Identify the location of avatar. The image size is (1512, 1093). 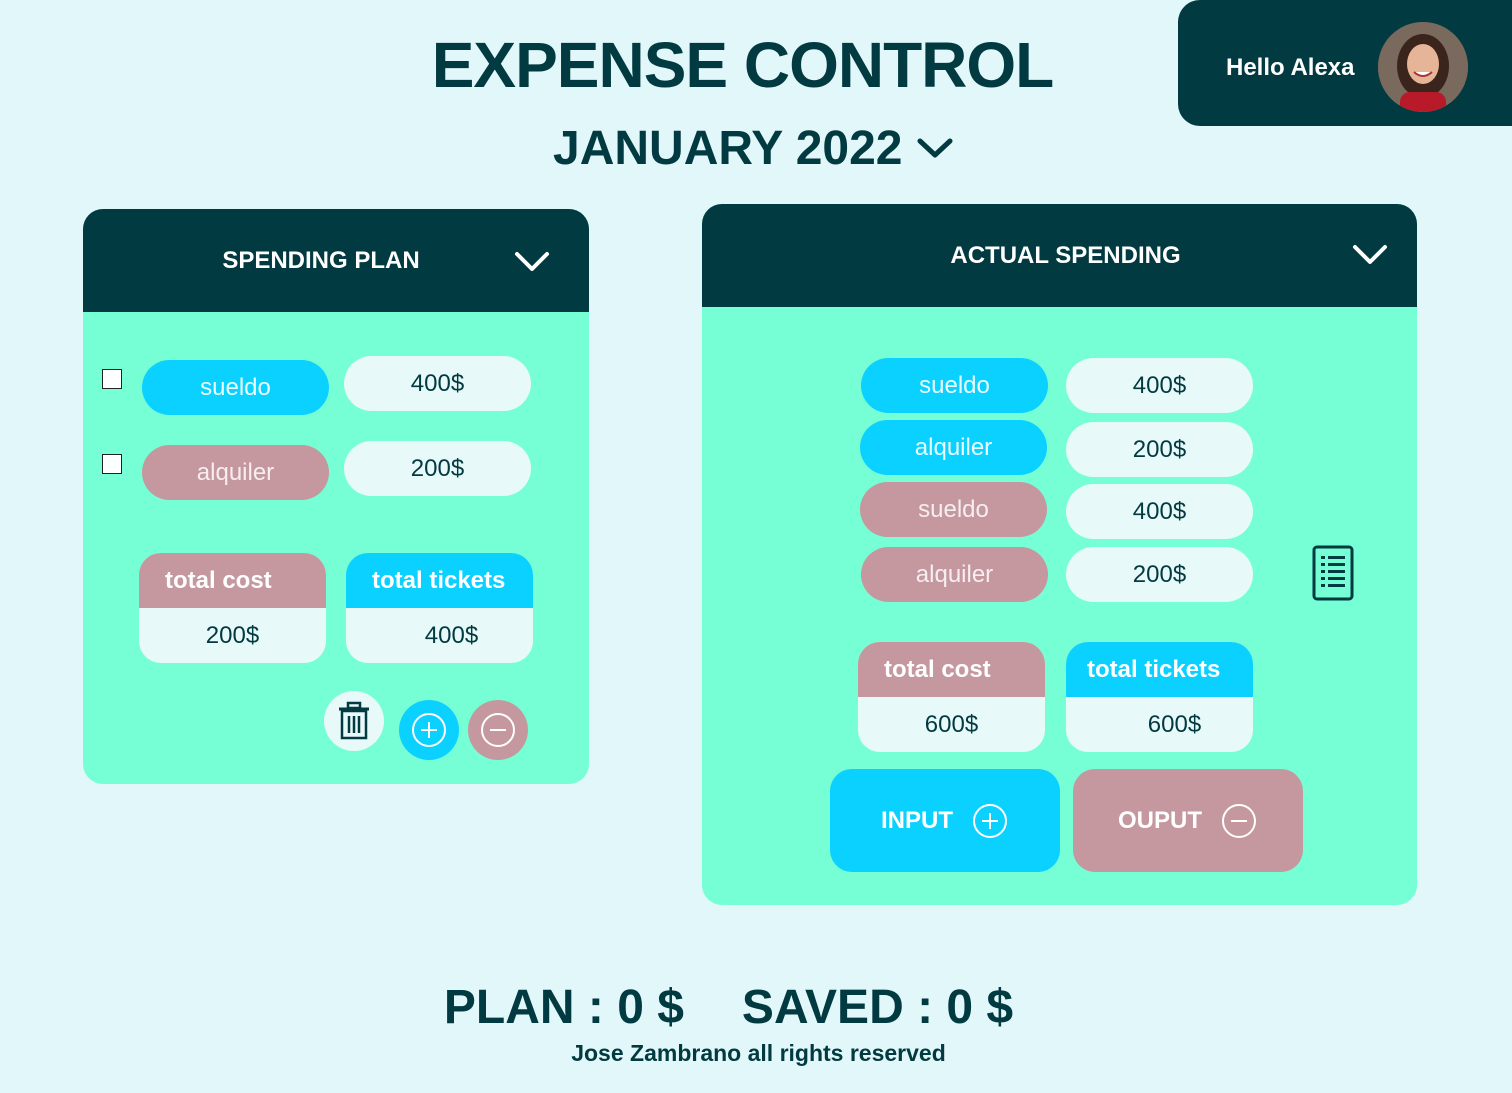
(1423, 67).